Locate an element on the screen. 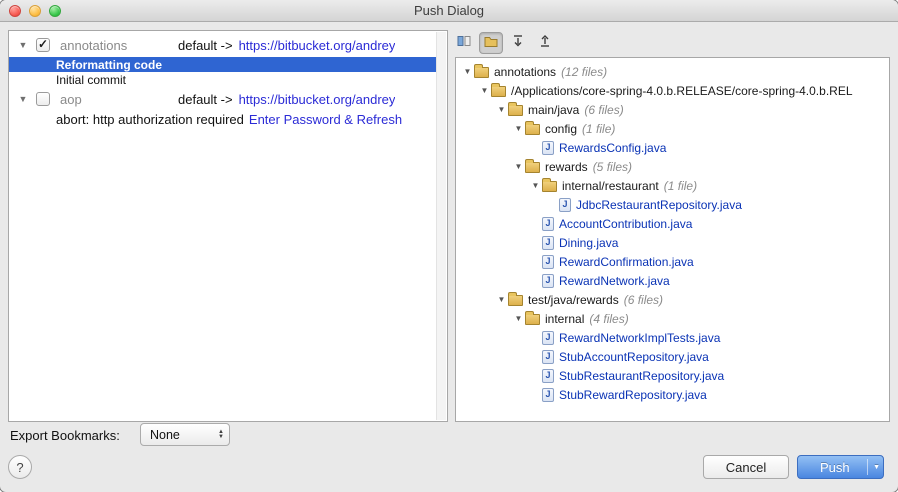 The width and height of the screenshot is (898, 492). export-bookmarks-select: None ▲ ▼ is located at coordinates (185, 434).